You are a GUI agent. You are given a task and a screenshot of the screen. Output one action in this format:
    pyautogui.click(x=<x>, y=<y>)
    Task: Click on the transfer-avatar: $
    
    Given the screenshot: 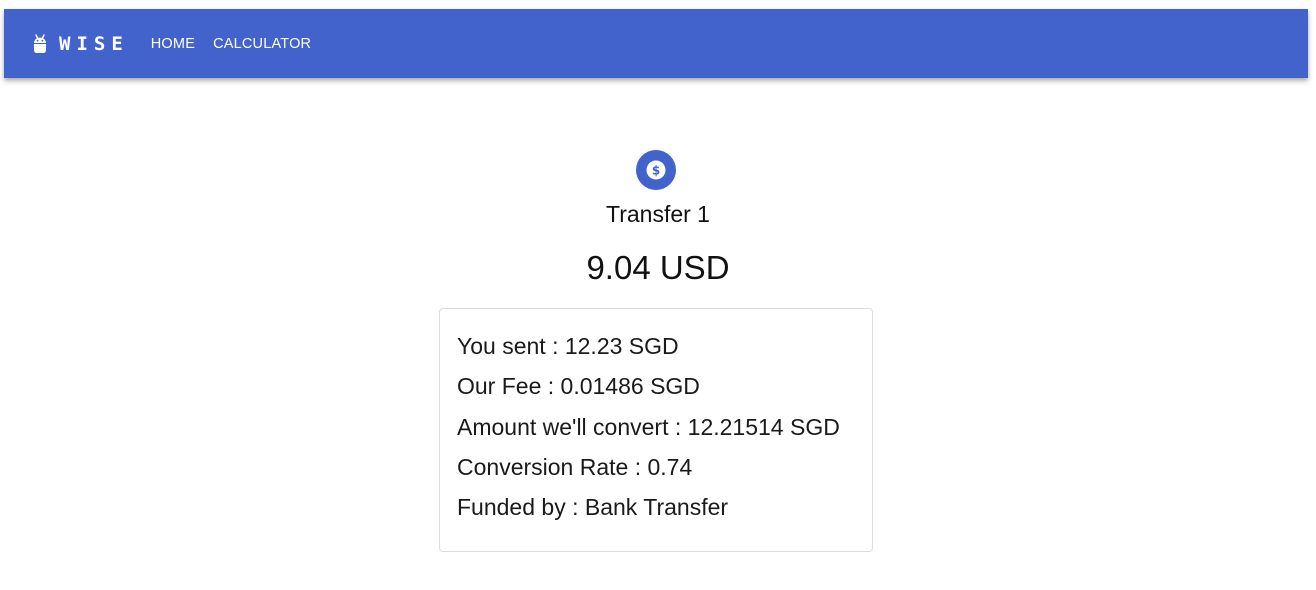 What is the action you would take?
    pyautogui.click(x=656, y=170)
    